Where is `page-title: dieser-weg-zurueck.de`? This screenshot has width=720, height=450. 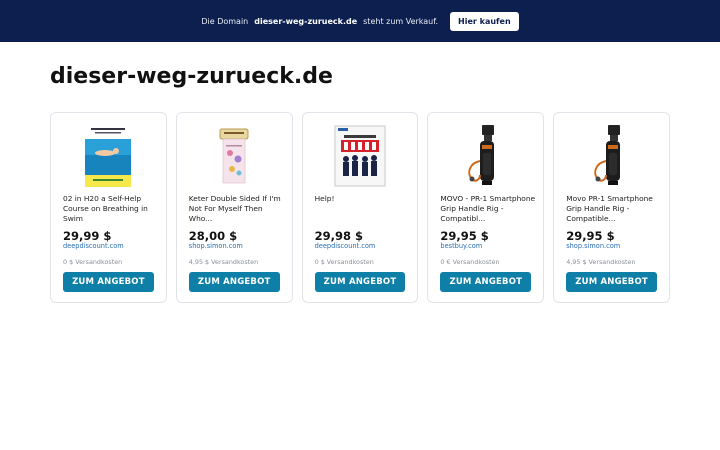
page-title: dieser-weg-zurueck.de is located at coordinates (191, 76).